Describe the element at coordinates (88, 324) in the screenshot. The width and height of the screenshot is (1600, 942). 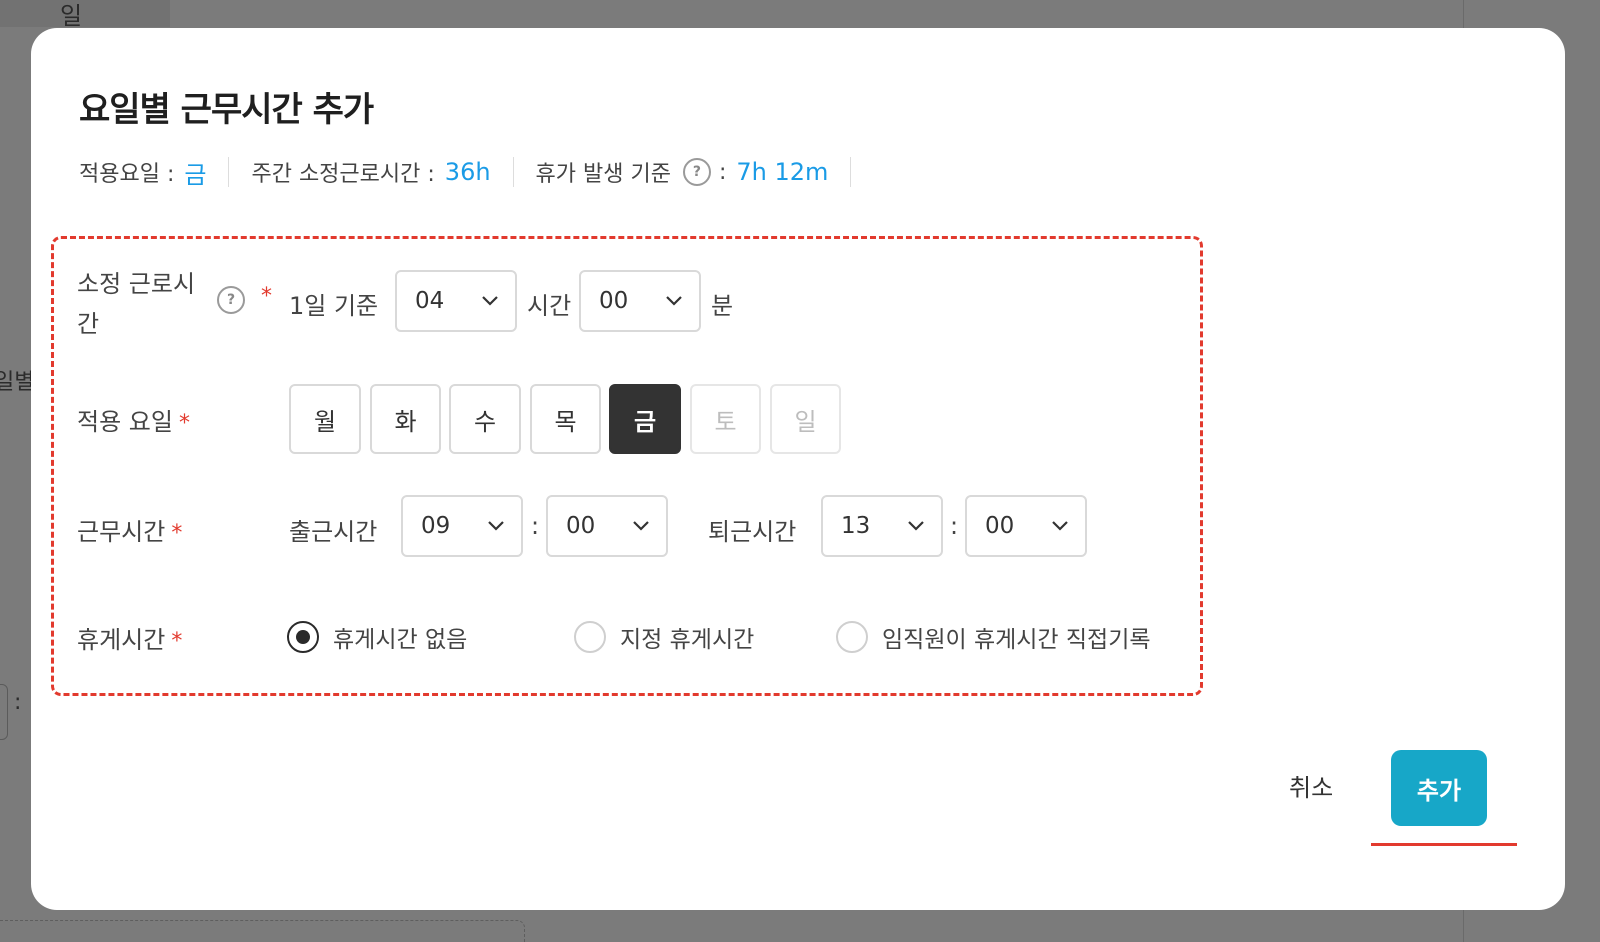
I see `contract-hours-label-line2: 간` at that location.